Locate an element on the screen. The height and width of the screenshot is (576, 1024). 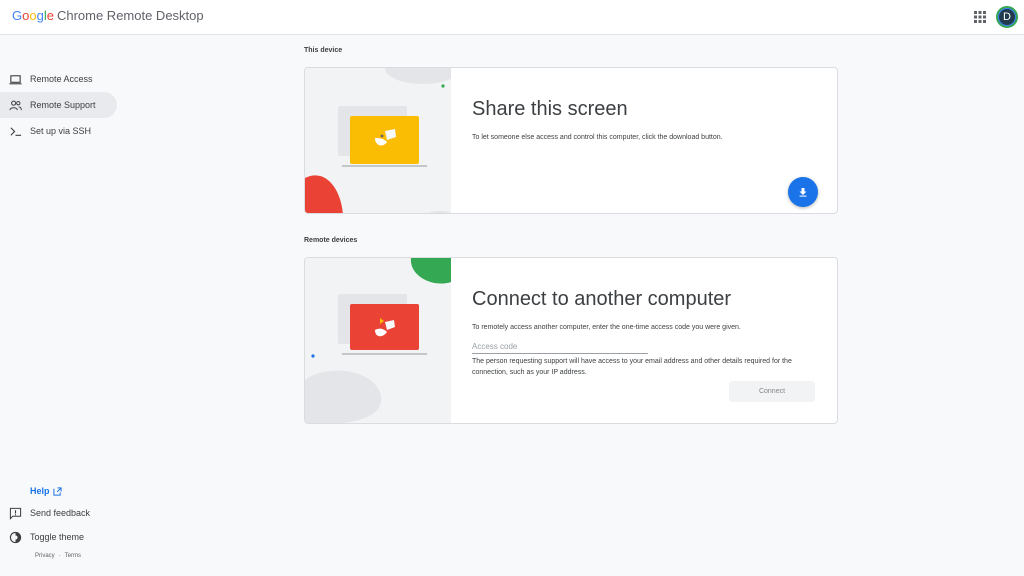
feedback-icon is located at coordinates (15, 513).